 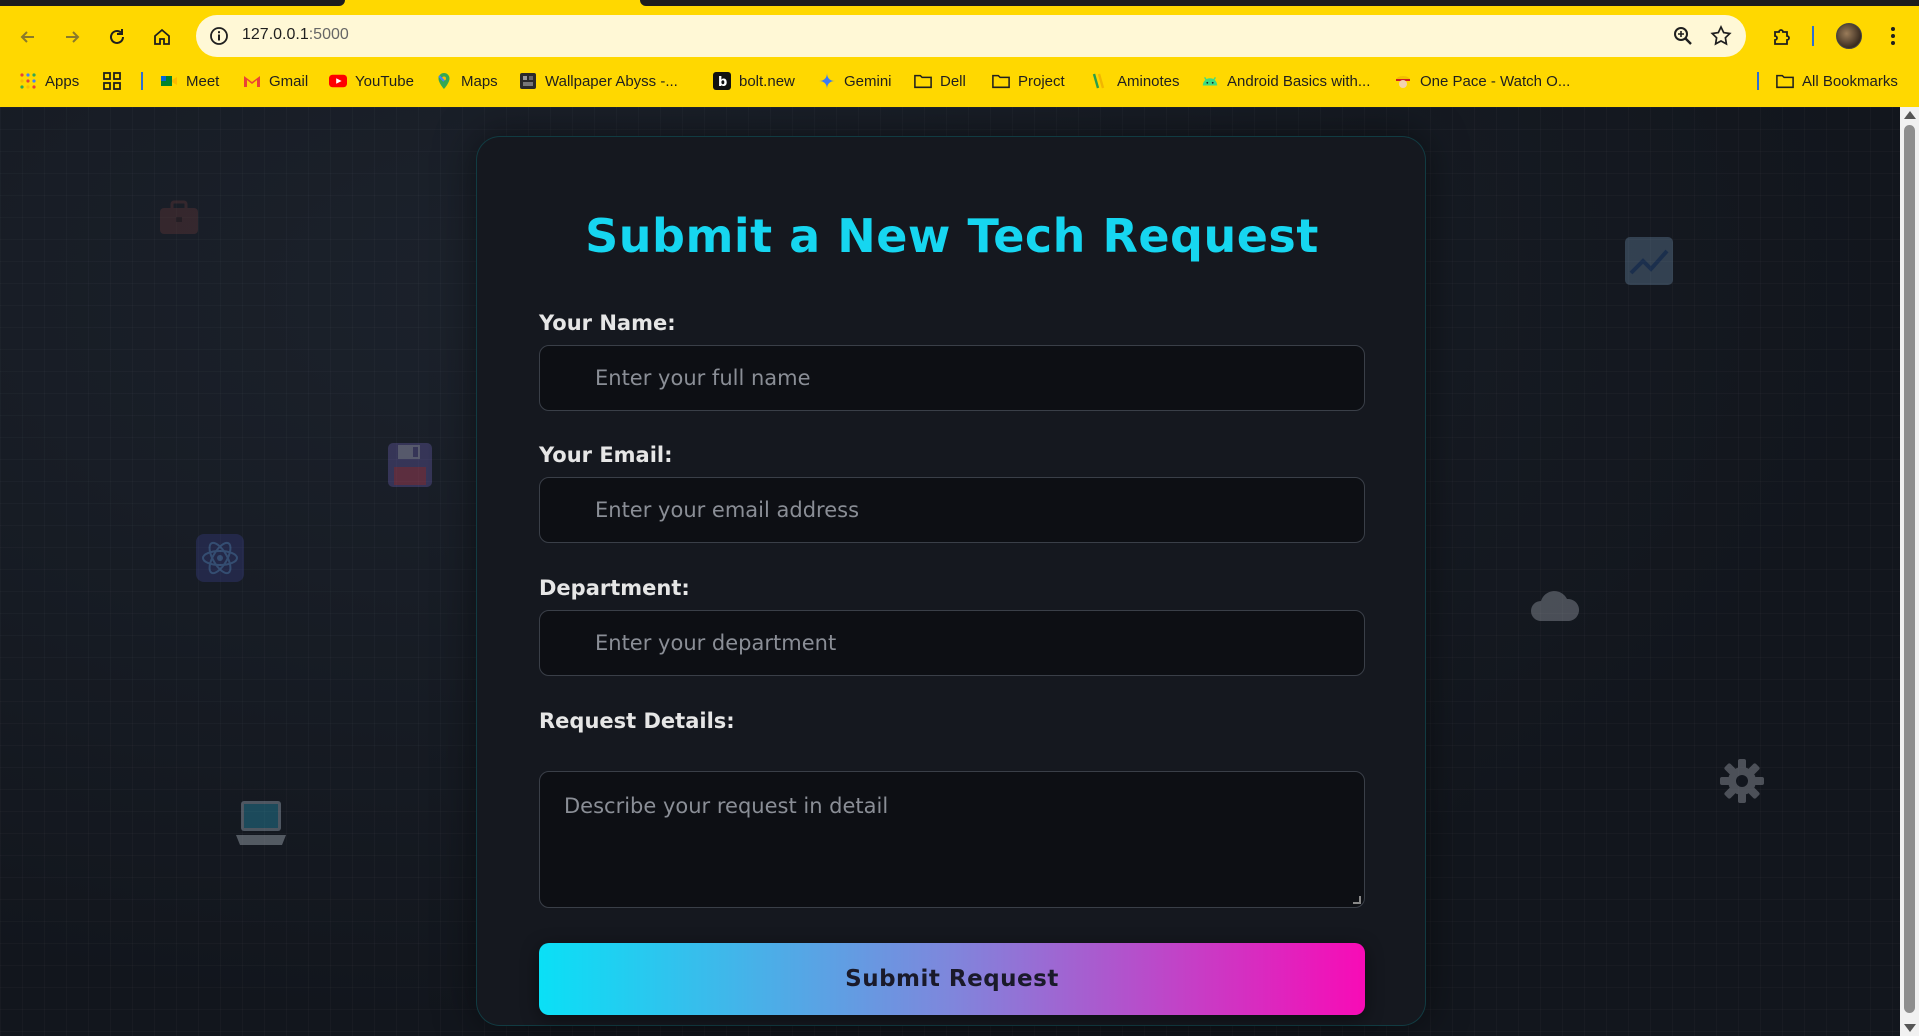 What do you see at coordinates (1041, 81) in the screenshot?
I see `bookmark-label: Project` at bounding box center [1041, 81].